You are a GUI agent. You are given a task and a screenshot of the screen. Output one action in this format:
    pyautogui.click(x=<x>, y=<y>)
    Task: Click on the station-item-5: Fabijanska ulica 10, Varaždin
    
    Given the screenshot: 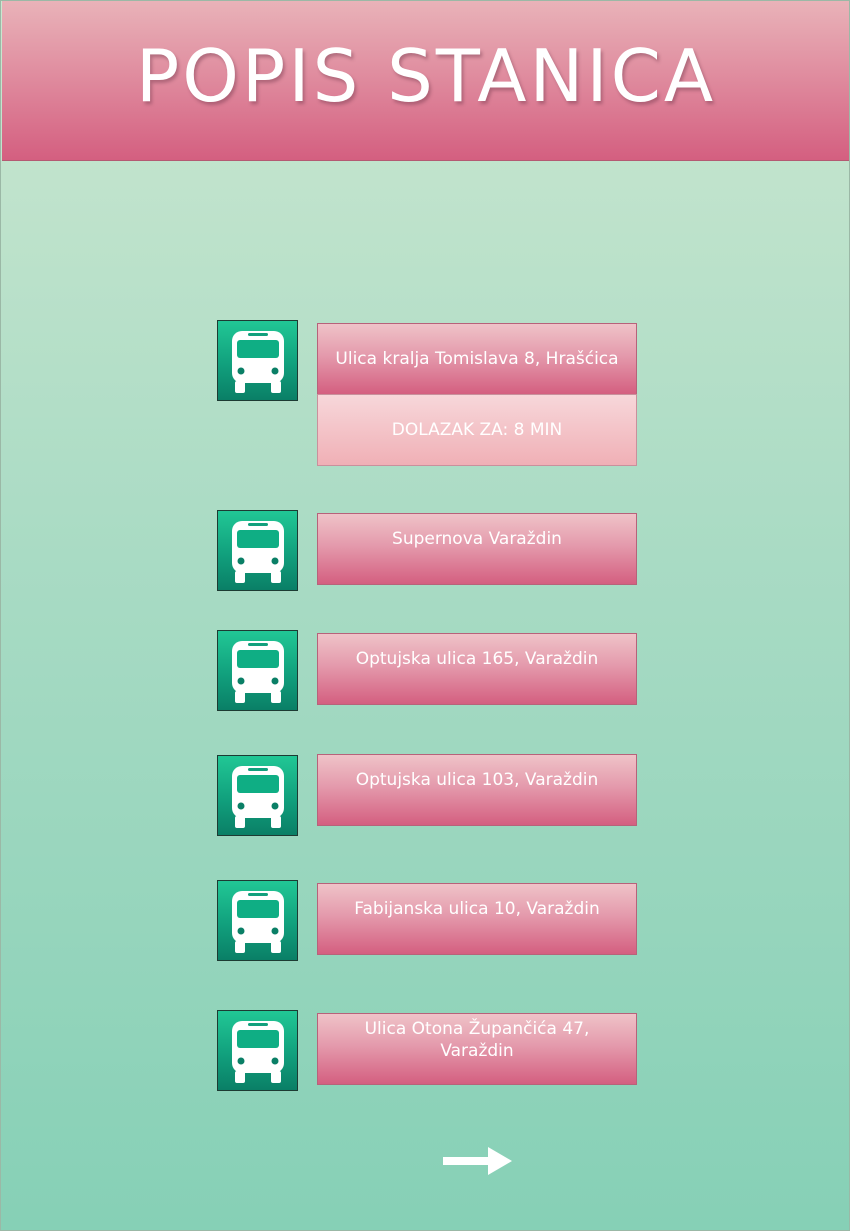 What is the action you would take?
    pyautogui.click(x=477, y=919)
    